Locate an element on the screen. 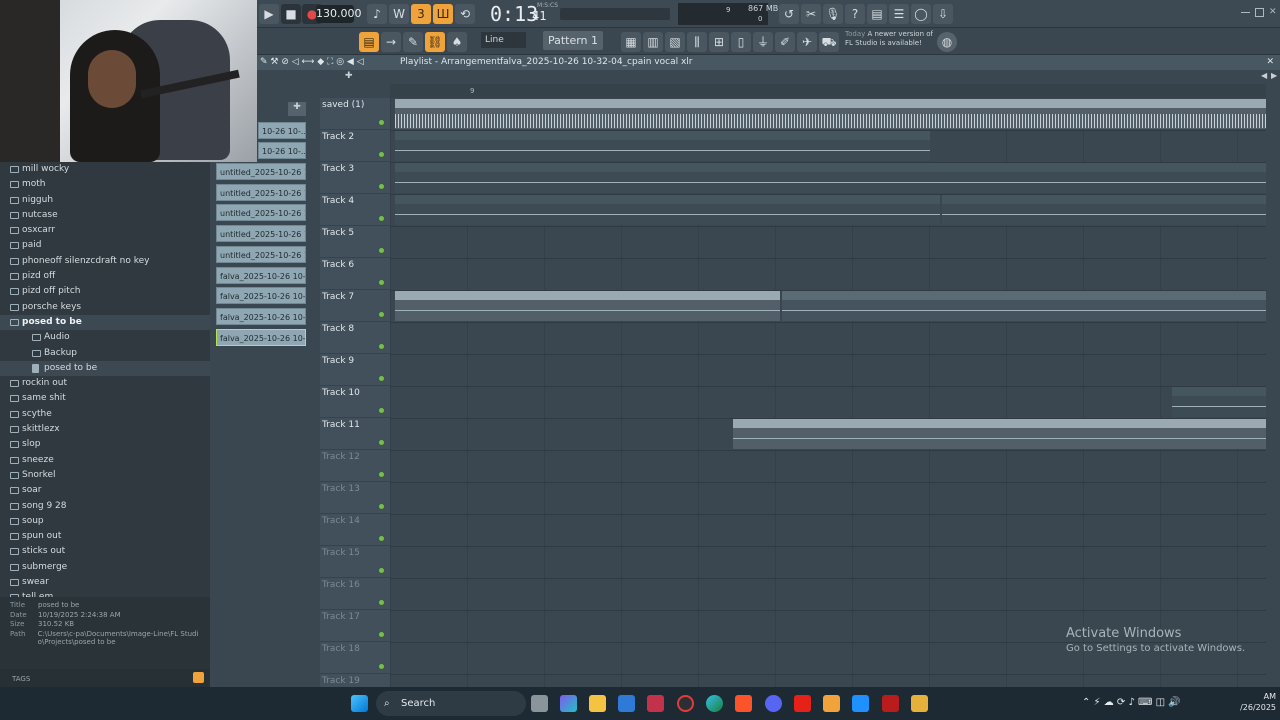 Image resolution: width=1280 pixels, height=720 pixels. track-header: saved (1) is located at coordinates (355, 114).